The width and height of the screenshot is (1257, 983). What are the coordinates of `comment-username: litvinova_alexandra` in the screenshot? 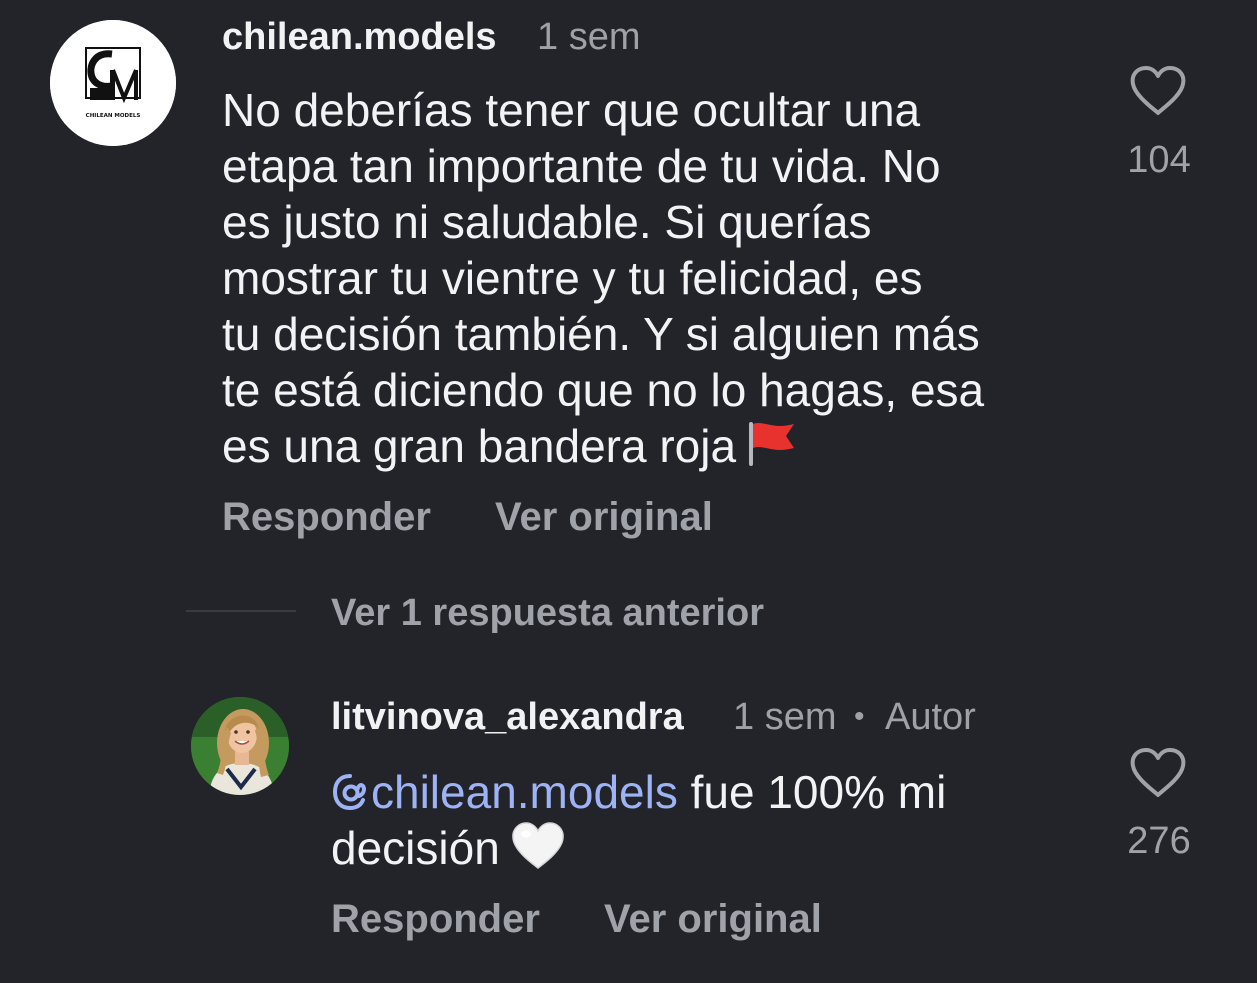 It's located at (507, 717).